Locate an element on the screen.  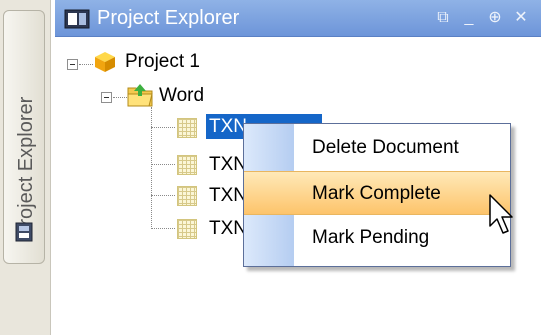
menu-item-mark-complete: Mark Complete is located at coordinates (377, 193).